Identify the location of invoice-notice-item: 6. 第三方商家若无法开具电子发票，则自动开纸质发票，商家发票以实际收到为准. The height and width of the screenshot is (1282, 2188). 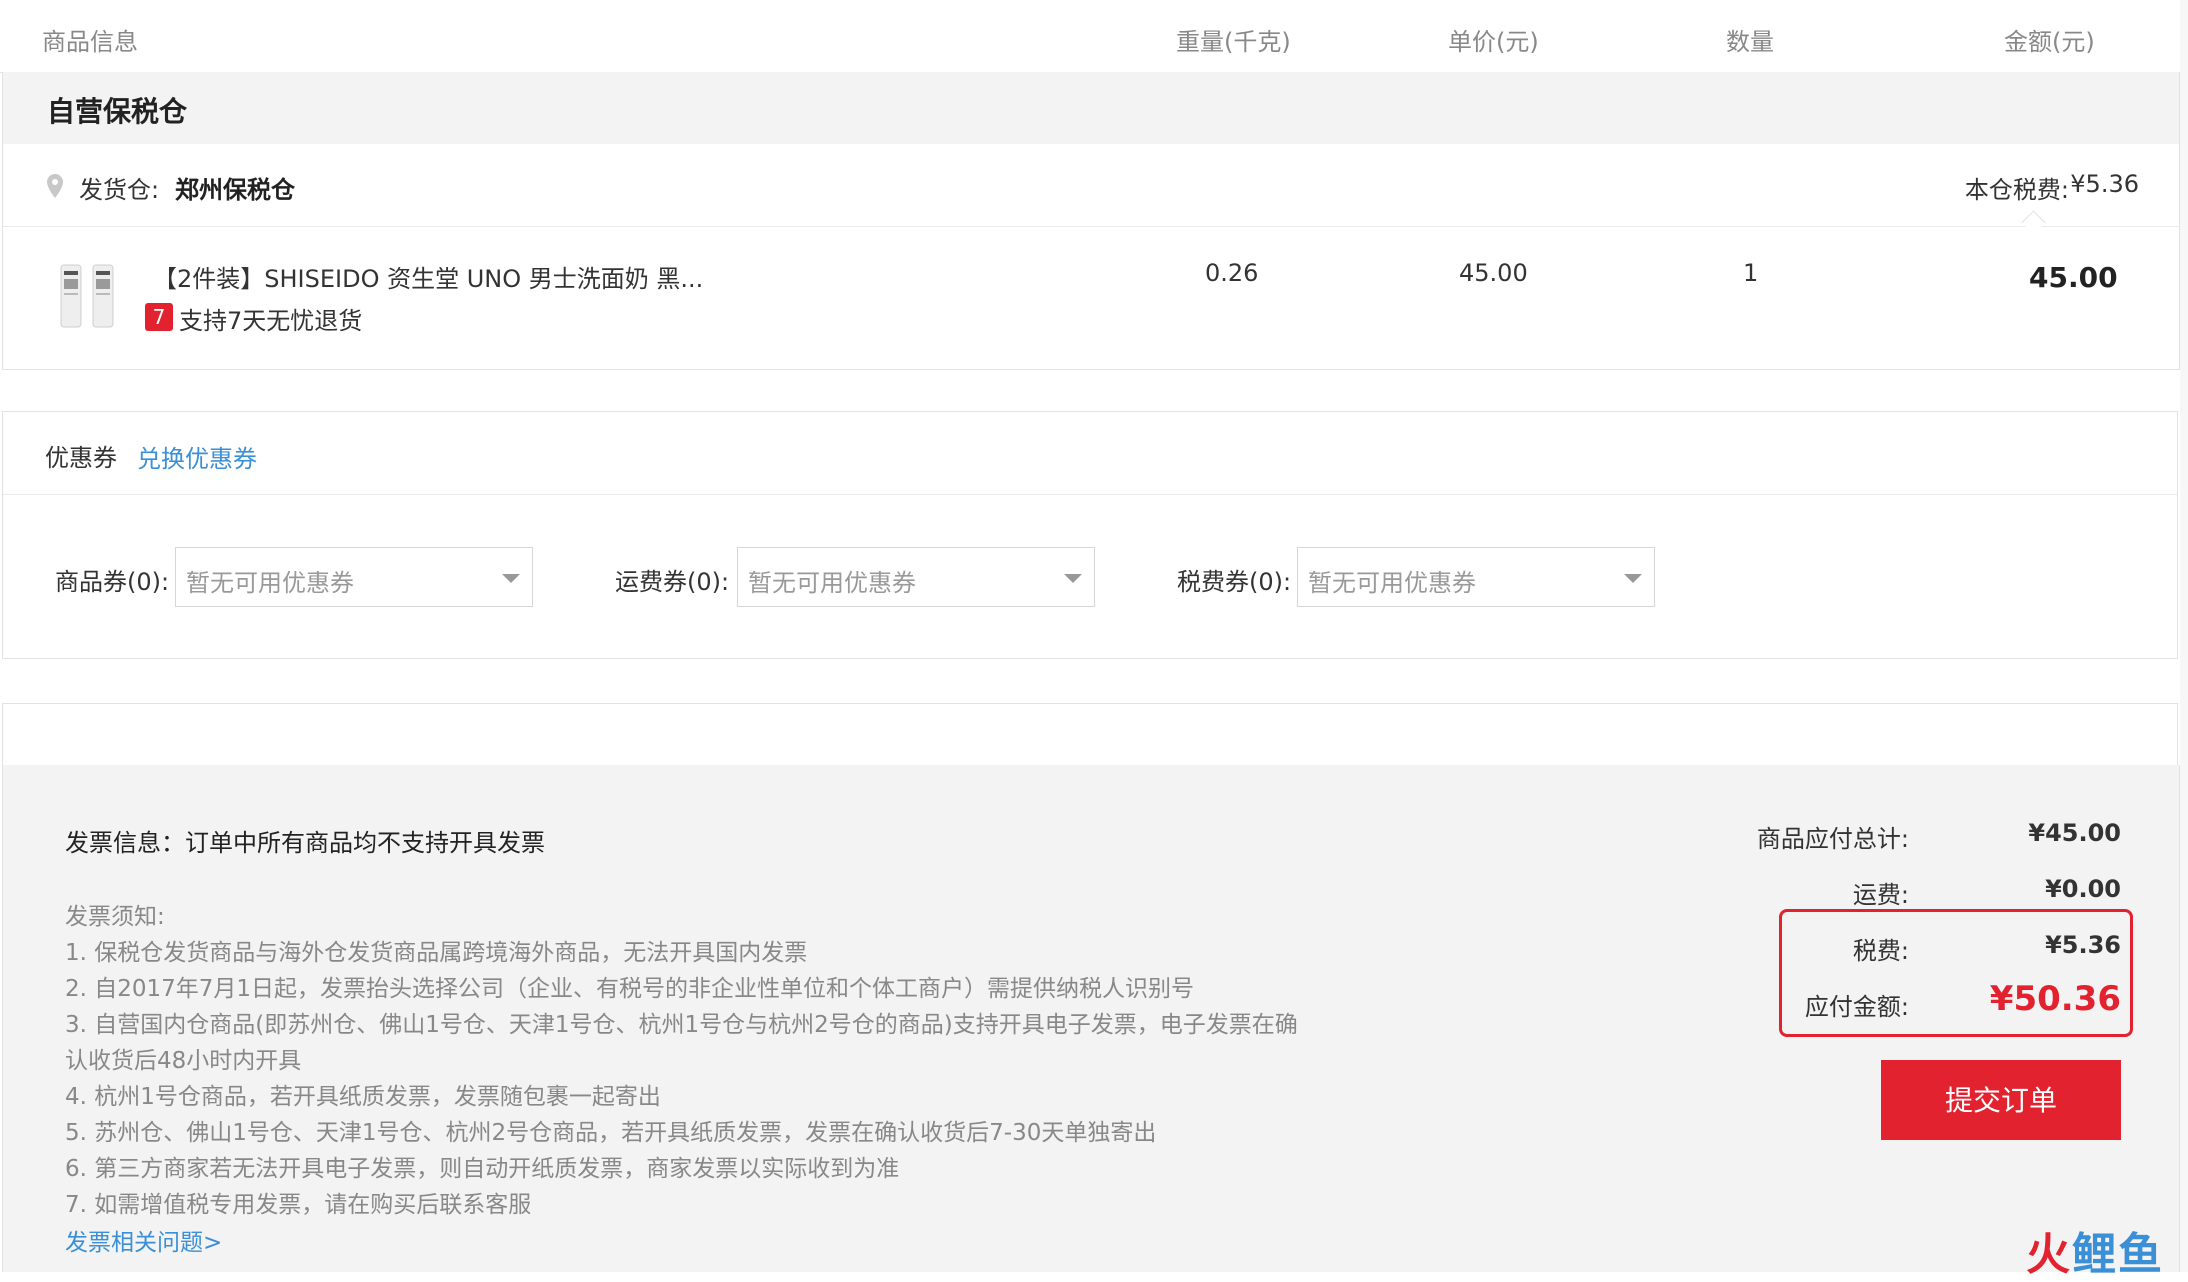
(482, 1169).